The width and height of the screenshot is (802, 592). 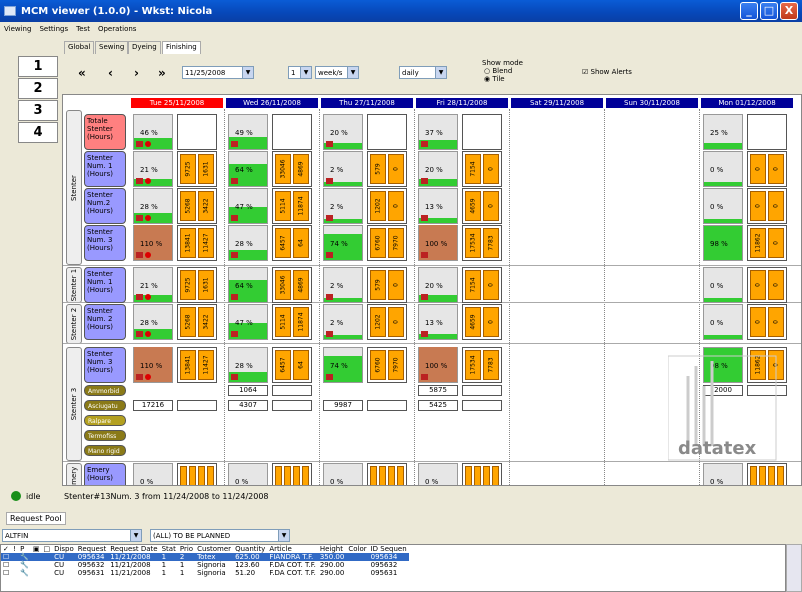 What do you see at coordinates (197, 285) in the screenshot?
I see `order-cell: 9725 1631` at bounding box center [197, 285].